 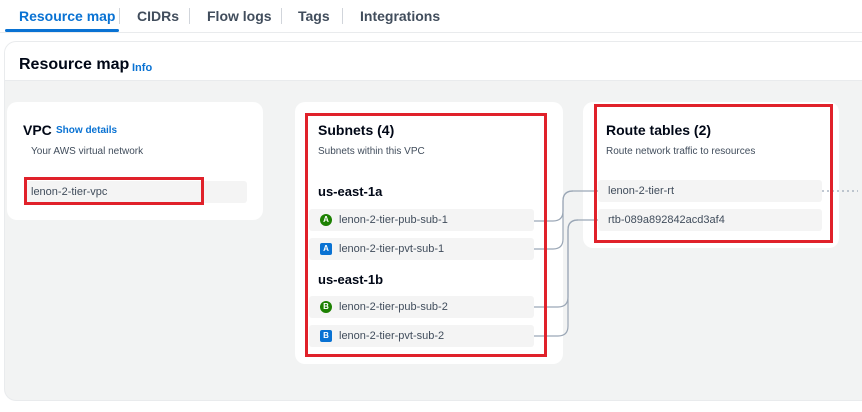 What do you see at coordinates (87, 151) in the screenshot?
I see `vpc-subtitle: Your AWS virtual network` at bounding box center [87, 151].